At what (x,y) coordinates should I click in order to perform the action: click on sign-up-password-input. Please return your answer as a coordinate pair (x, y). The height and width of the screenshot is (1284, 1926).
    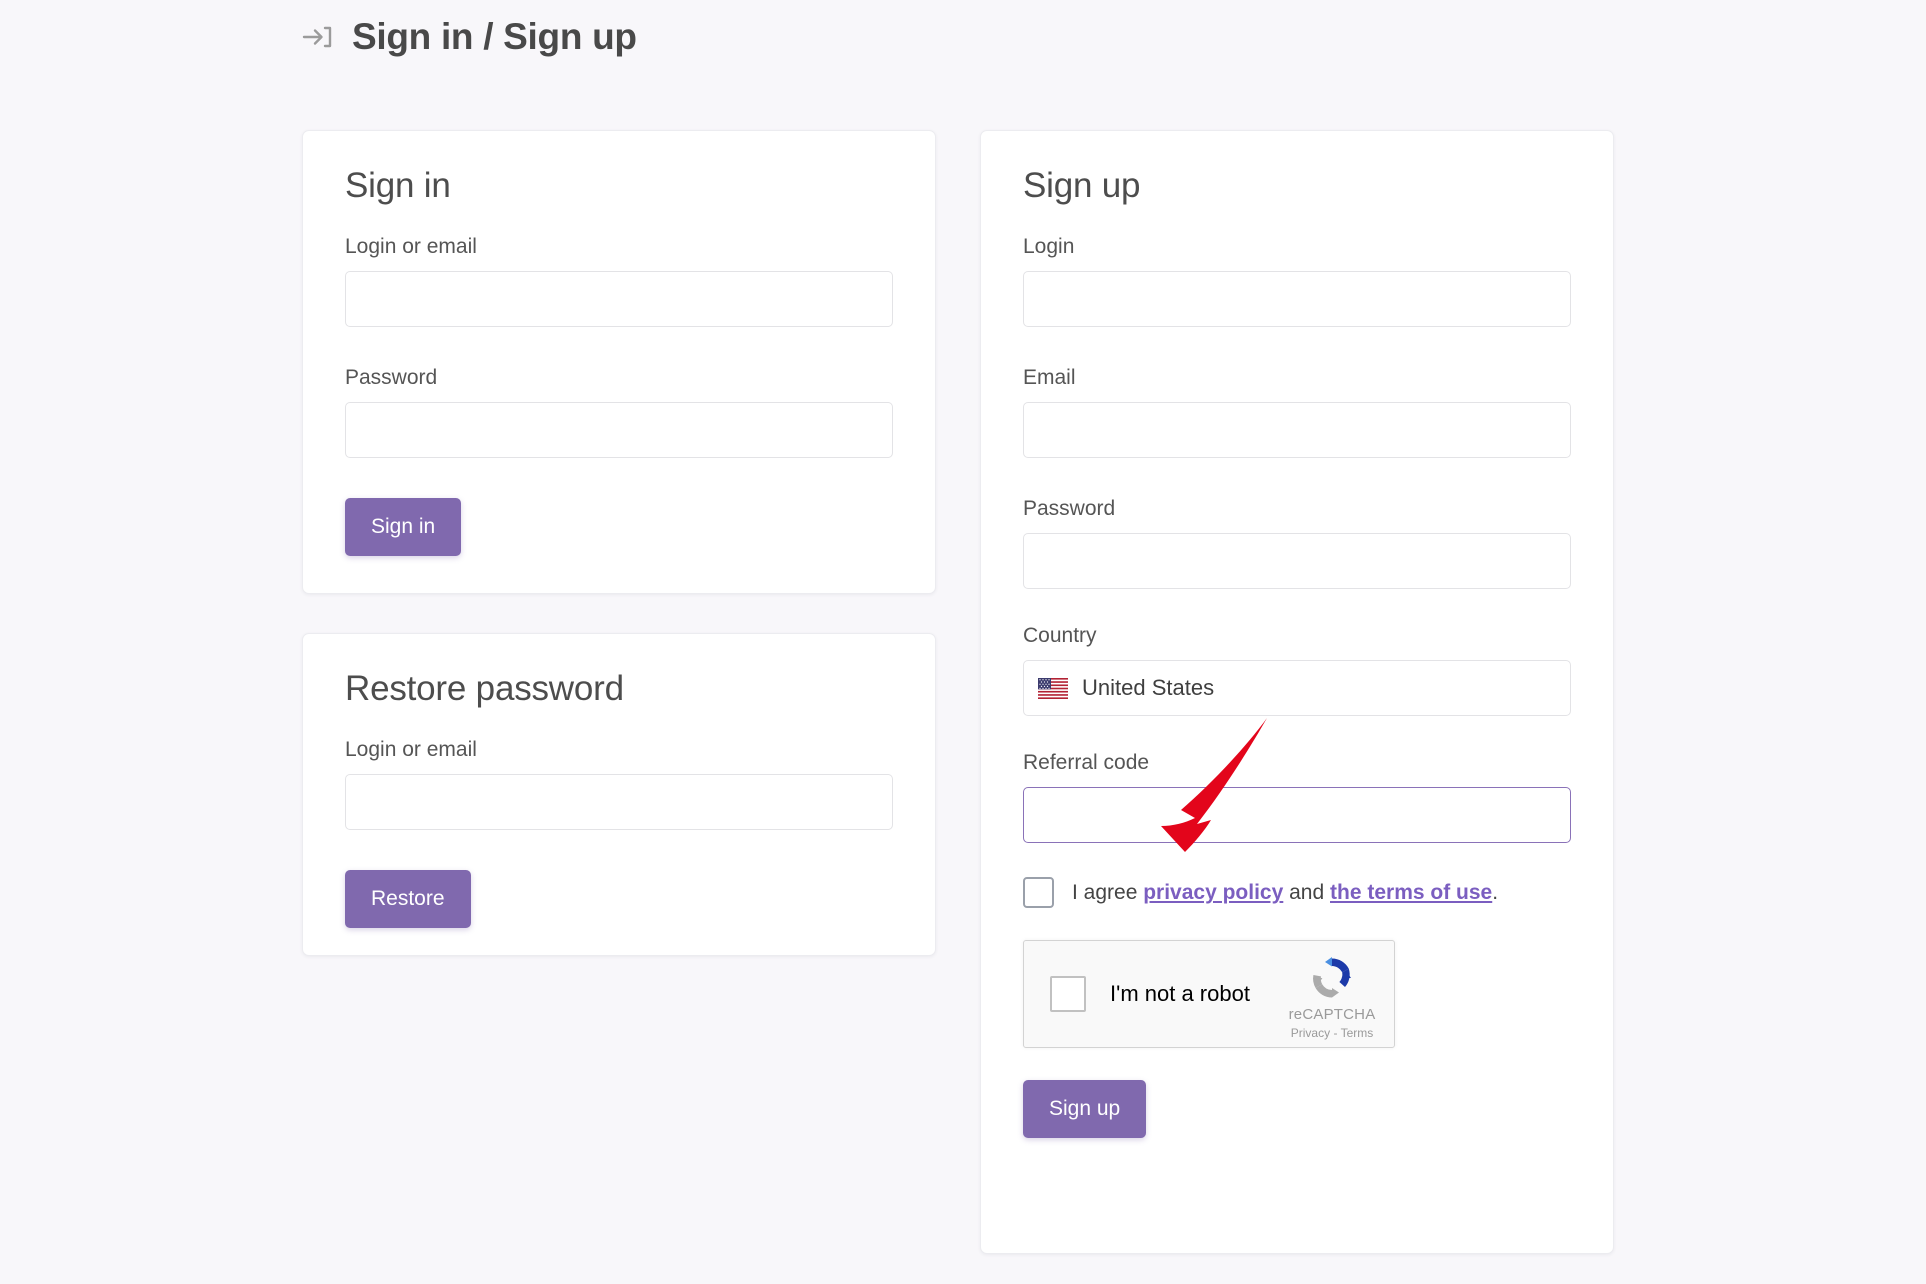
    Looking at the image, I should click on (1297, 561).